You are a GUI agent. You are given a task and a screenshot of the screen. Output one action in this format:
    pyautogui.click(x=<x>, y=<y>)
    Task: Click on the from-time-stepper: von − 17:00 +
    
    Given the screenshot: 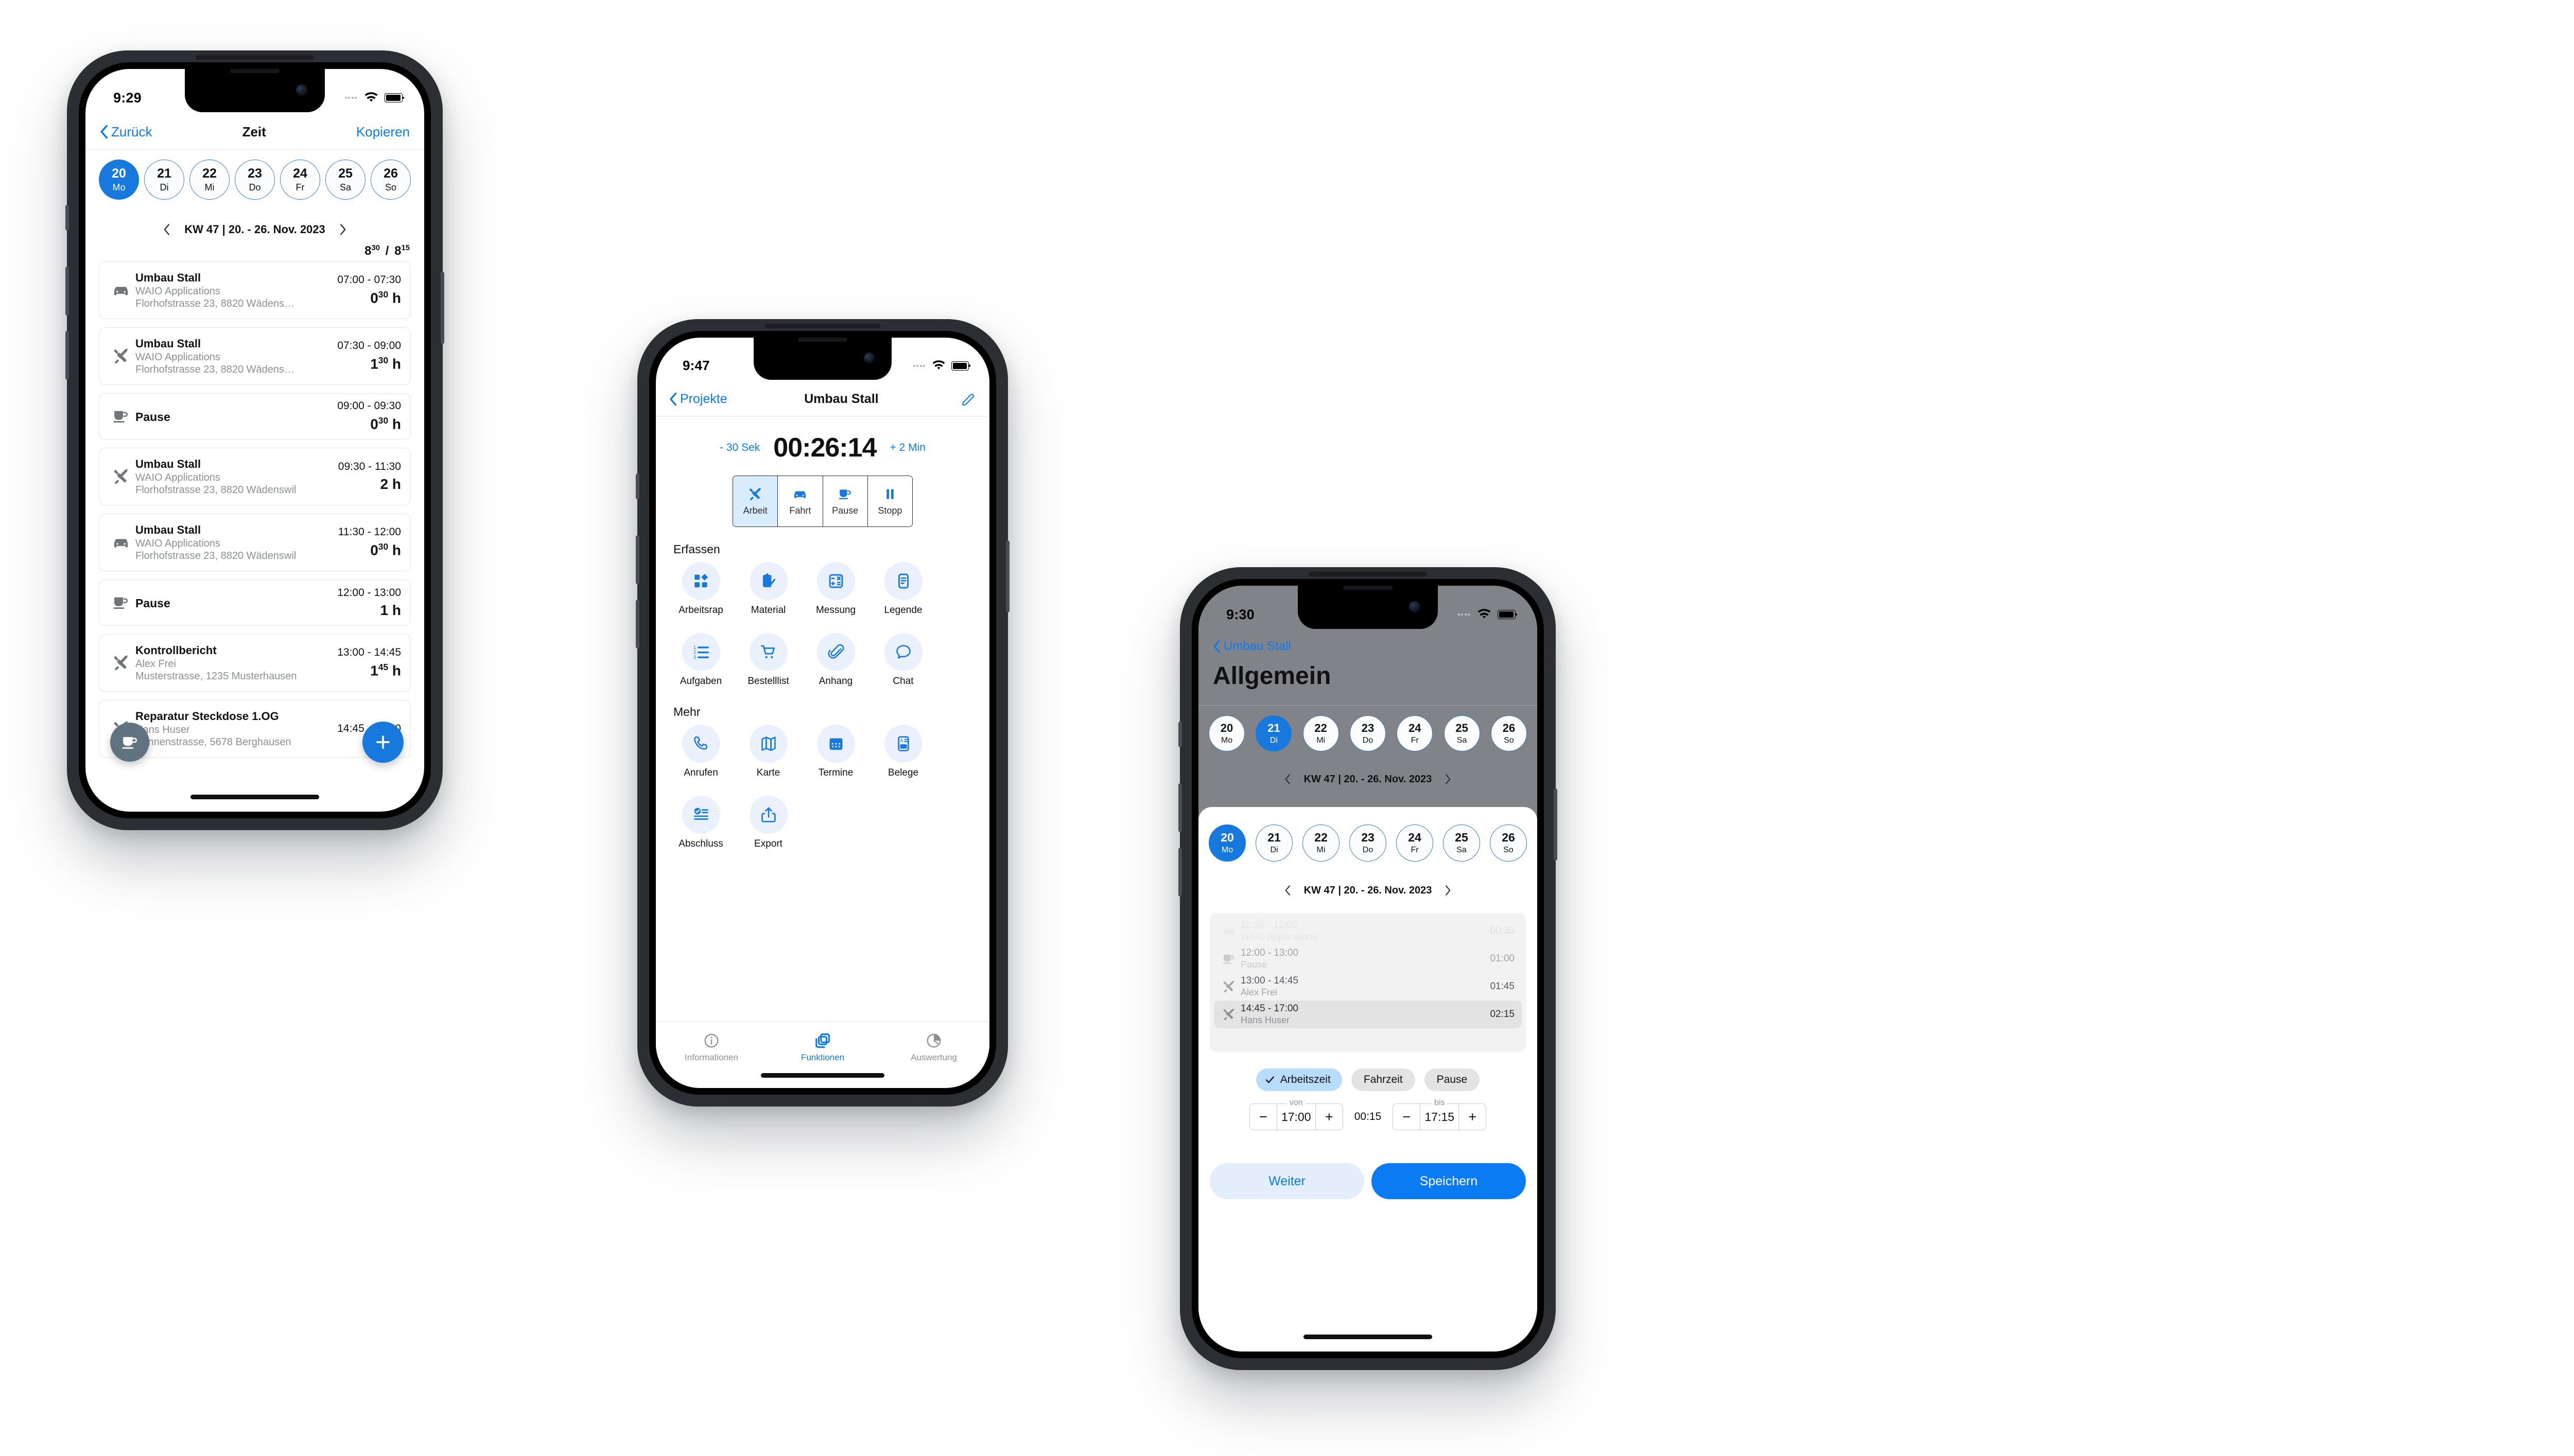 What is the action you would take?
    pyautogui.click(x=1296, y=1114)
    